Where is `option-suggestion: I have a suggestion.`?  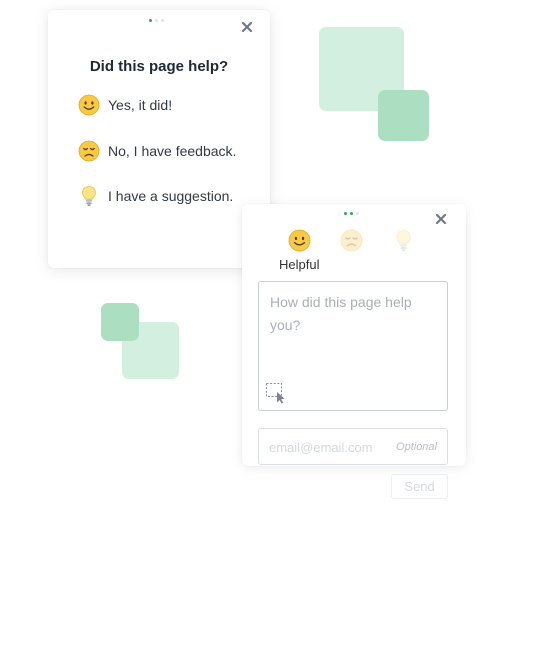 option-suggestion: I have a suggestion. is located at coordinates (155, 196).